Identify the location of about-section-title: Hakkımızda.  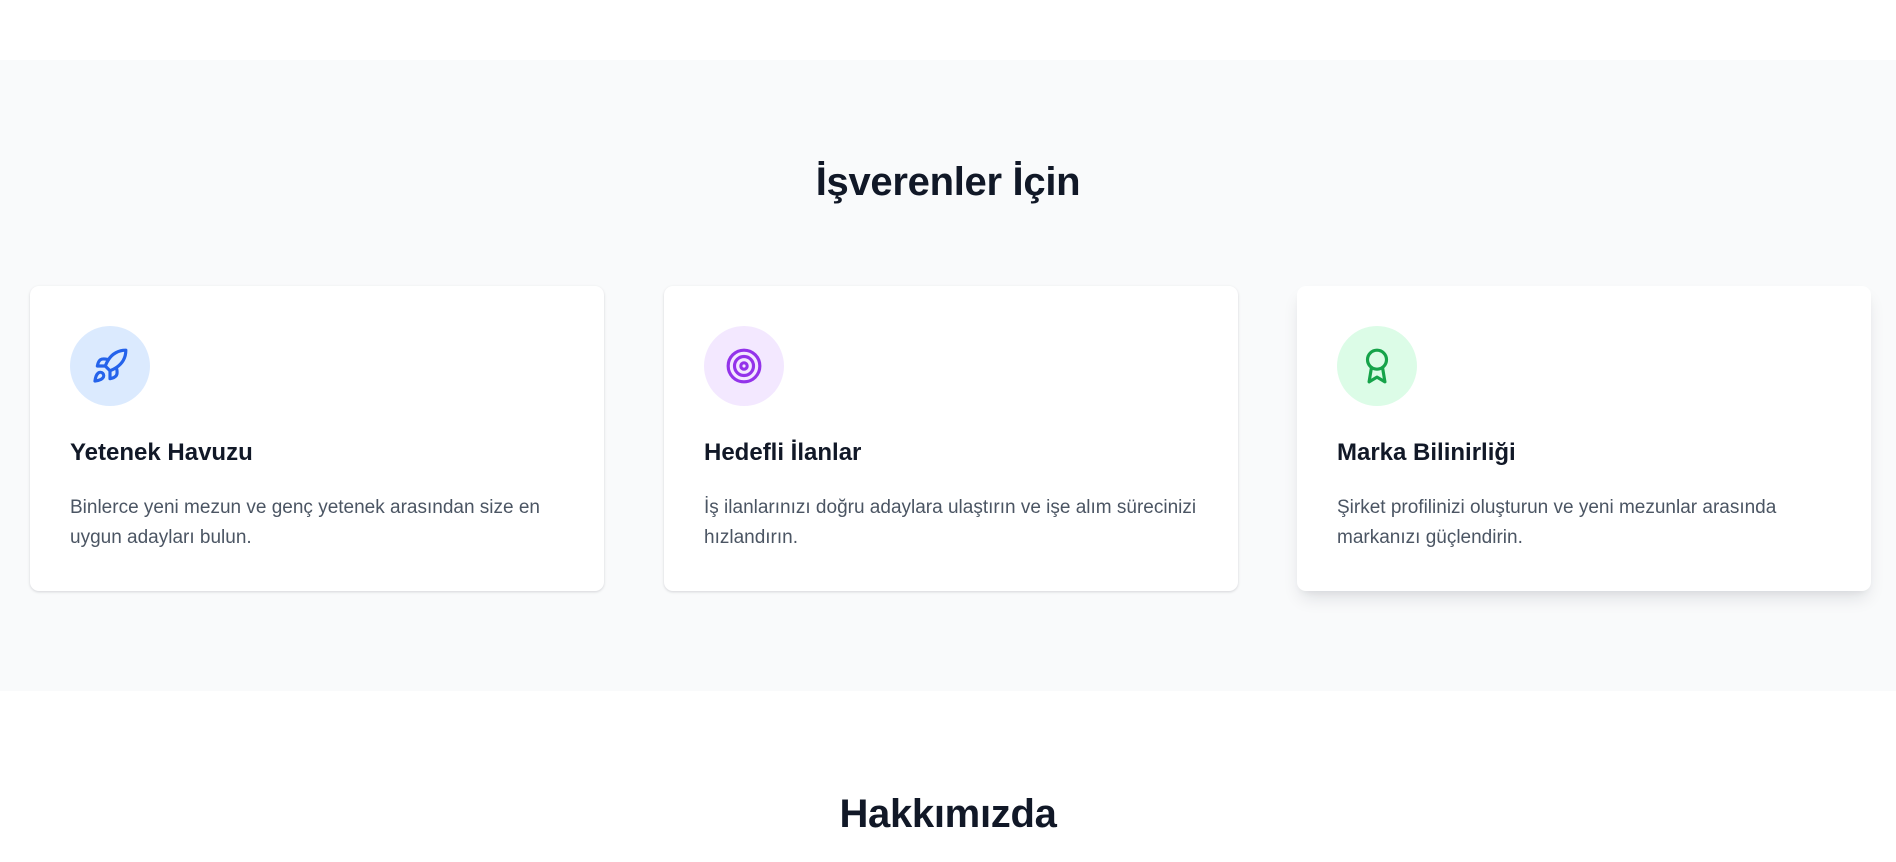
(948, 814).